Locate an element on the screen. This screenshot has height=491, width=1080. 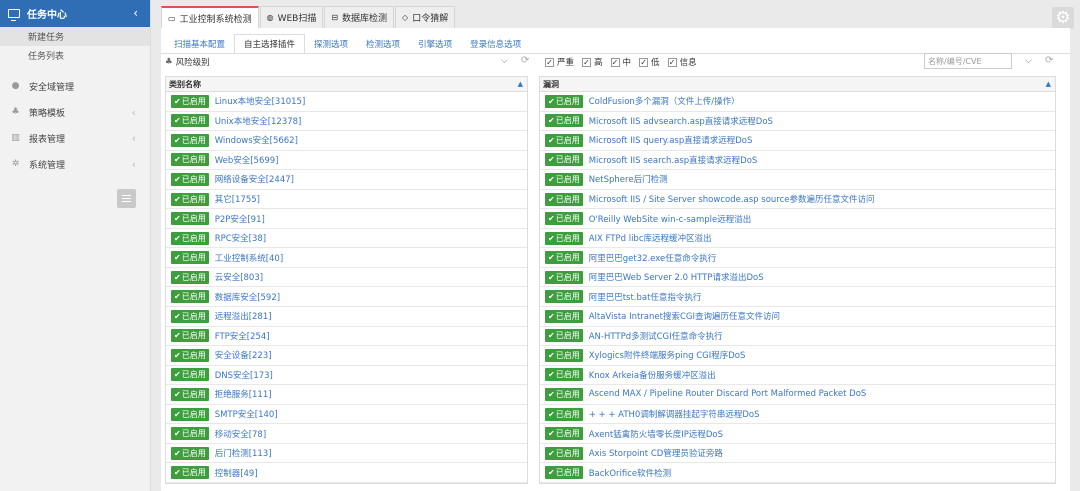
vulnerability-row-label: Microsoft IIS search.asp直接请求远程DoS is located at coordinates (673, 160).